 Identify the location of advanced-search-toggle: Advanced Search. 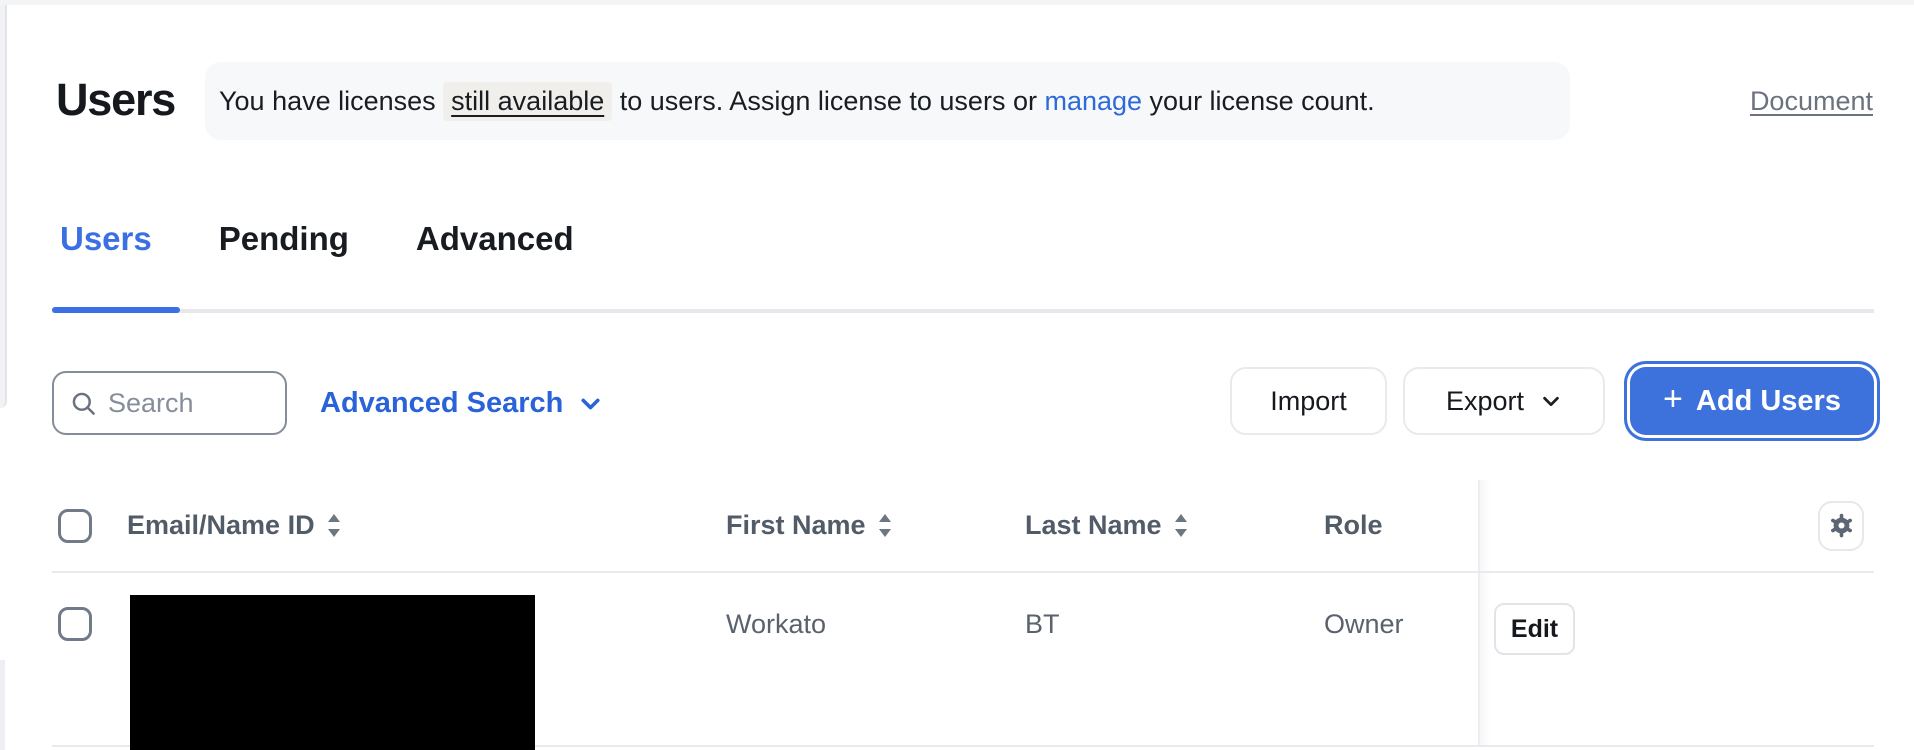
(461, 403).